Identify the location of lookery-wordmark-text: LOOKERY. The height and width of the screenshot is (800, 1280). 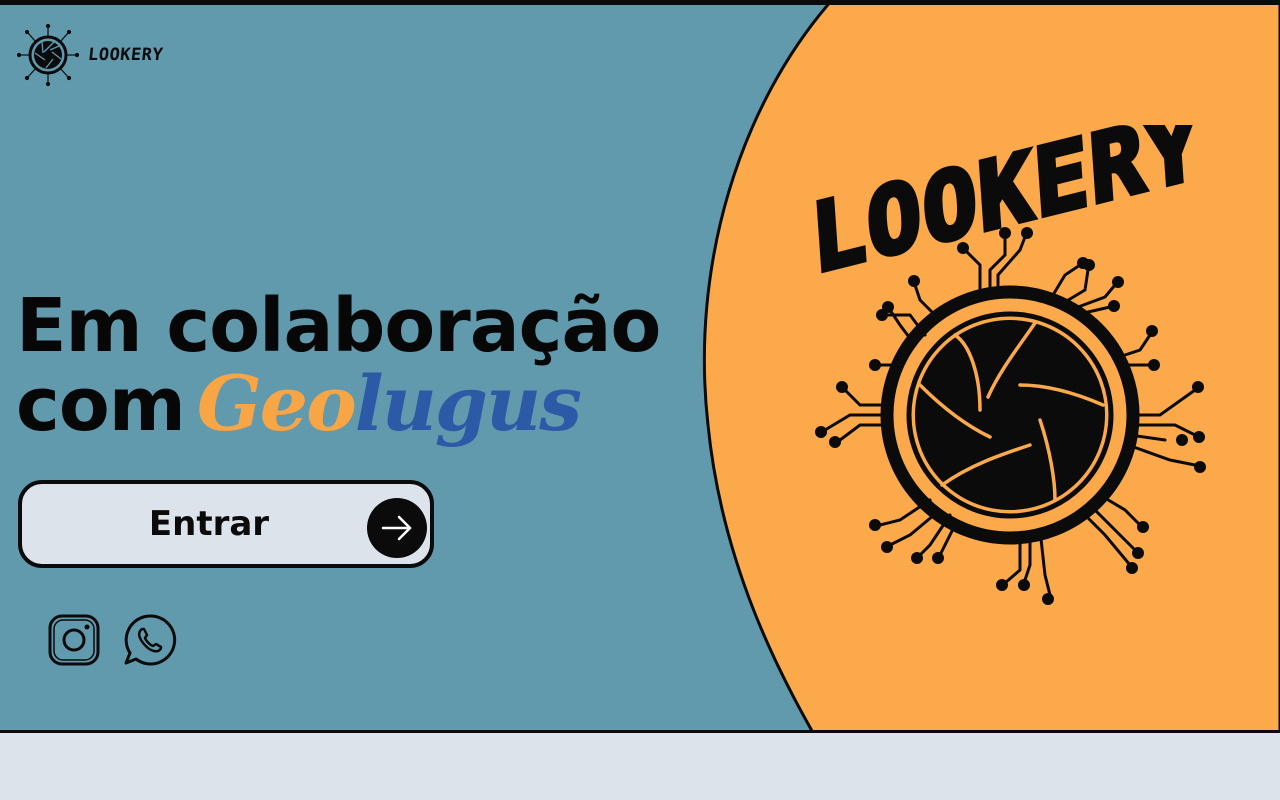
(1006, 210).